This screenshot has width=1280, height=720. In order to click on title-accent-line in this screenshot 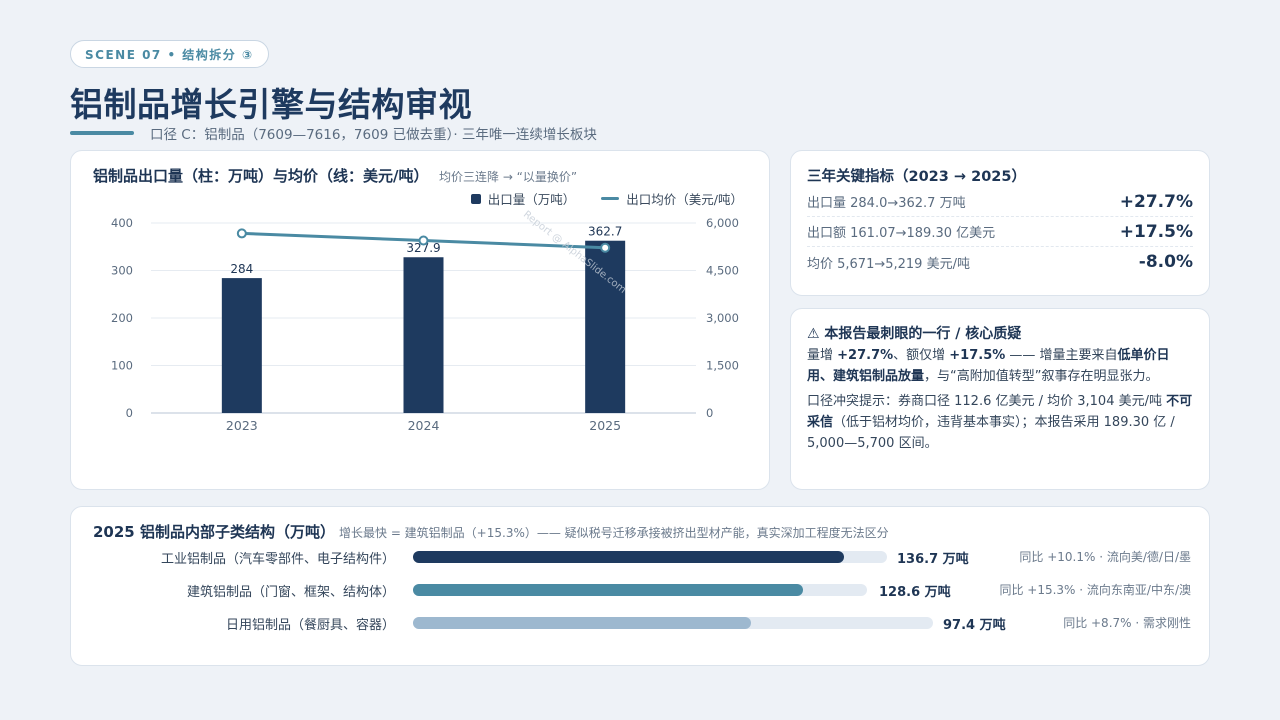, I will do `click(102, 133)`.